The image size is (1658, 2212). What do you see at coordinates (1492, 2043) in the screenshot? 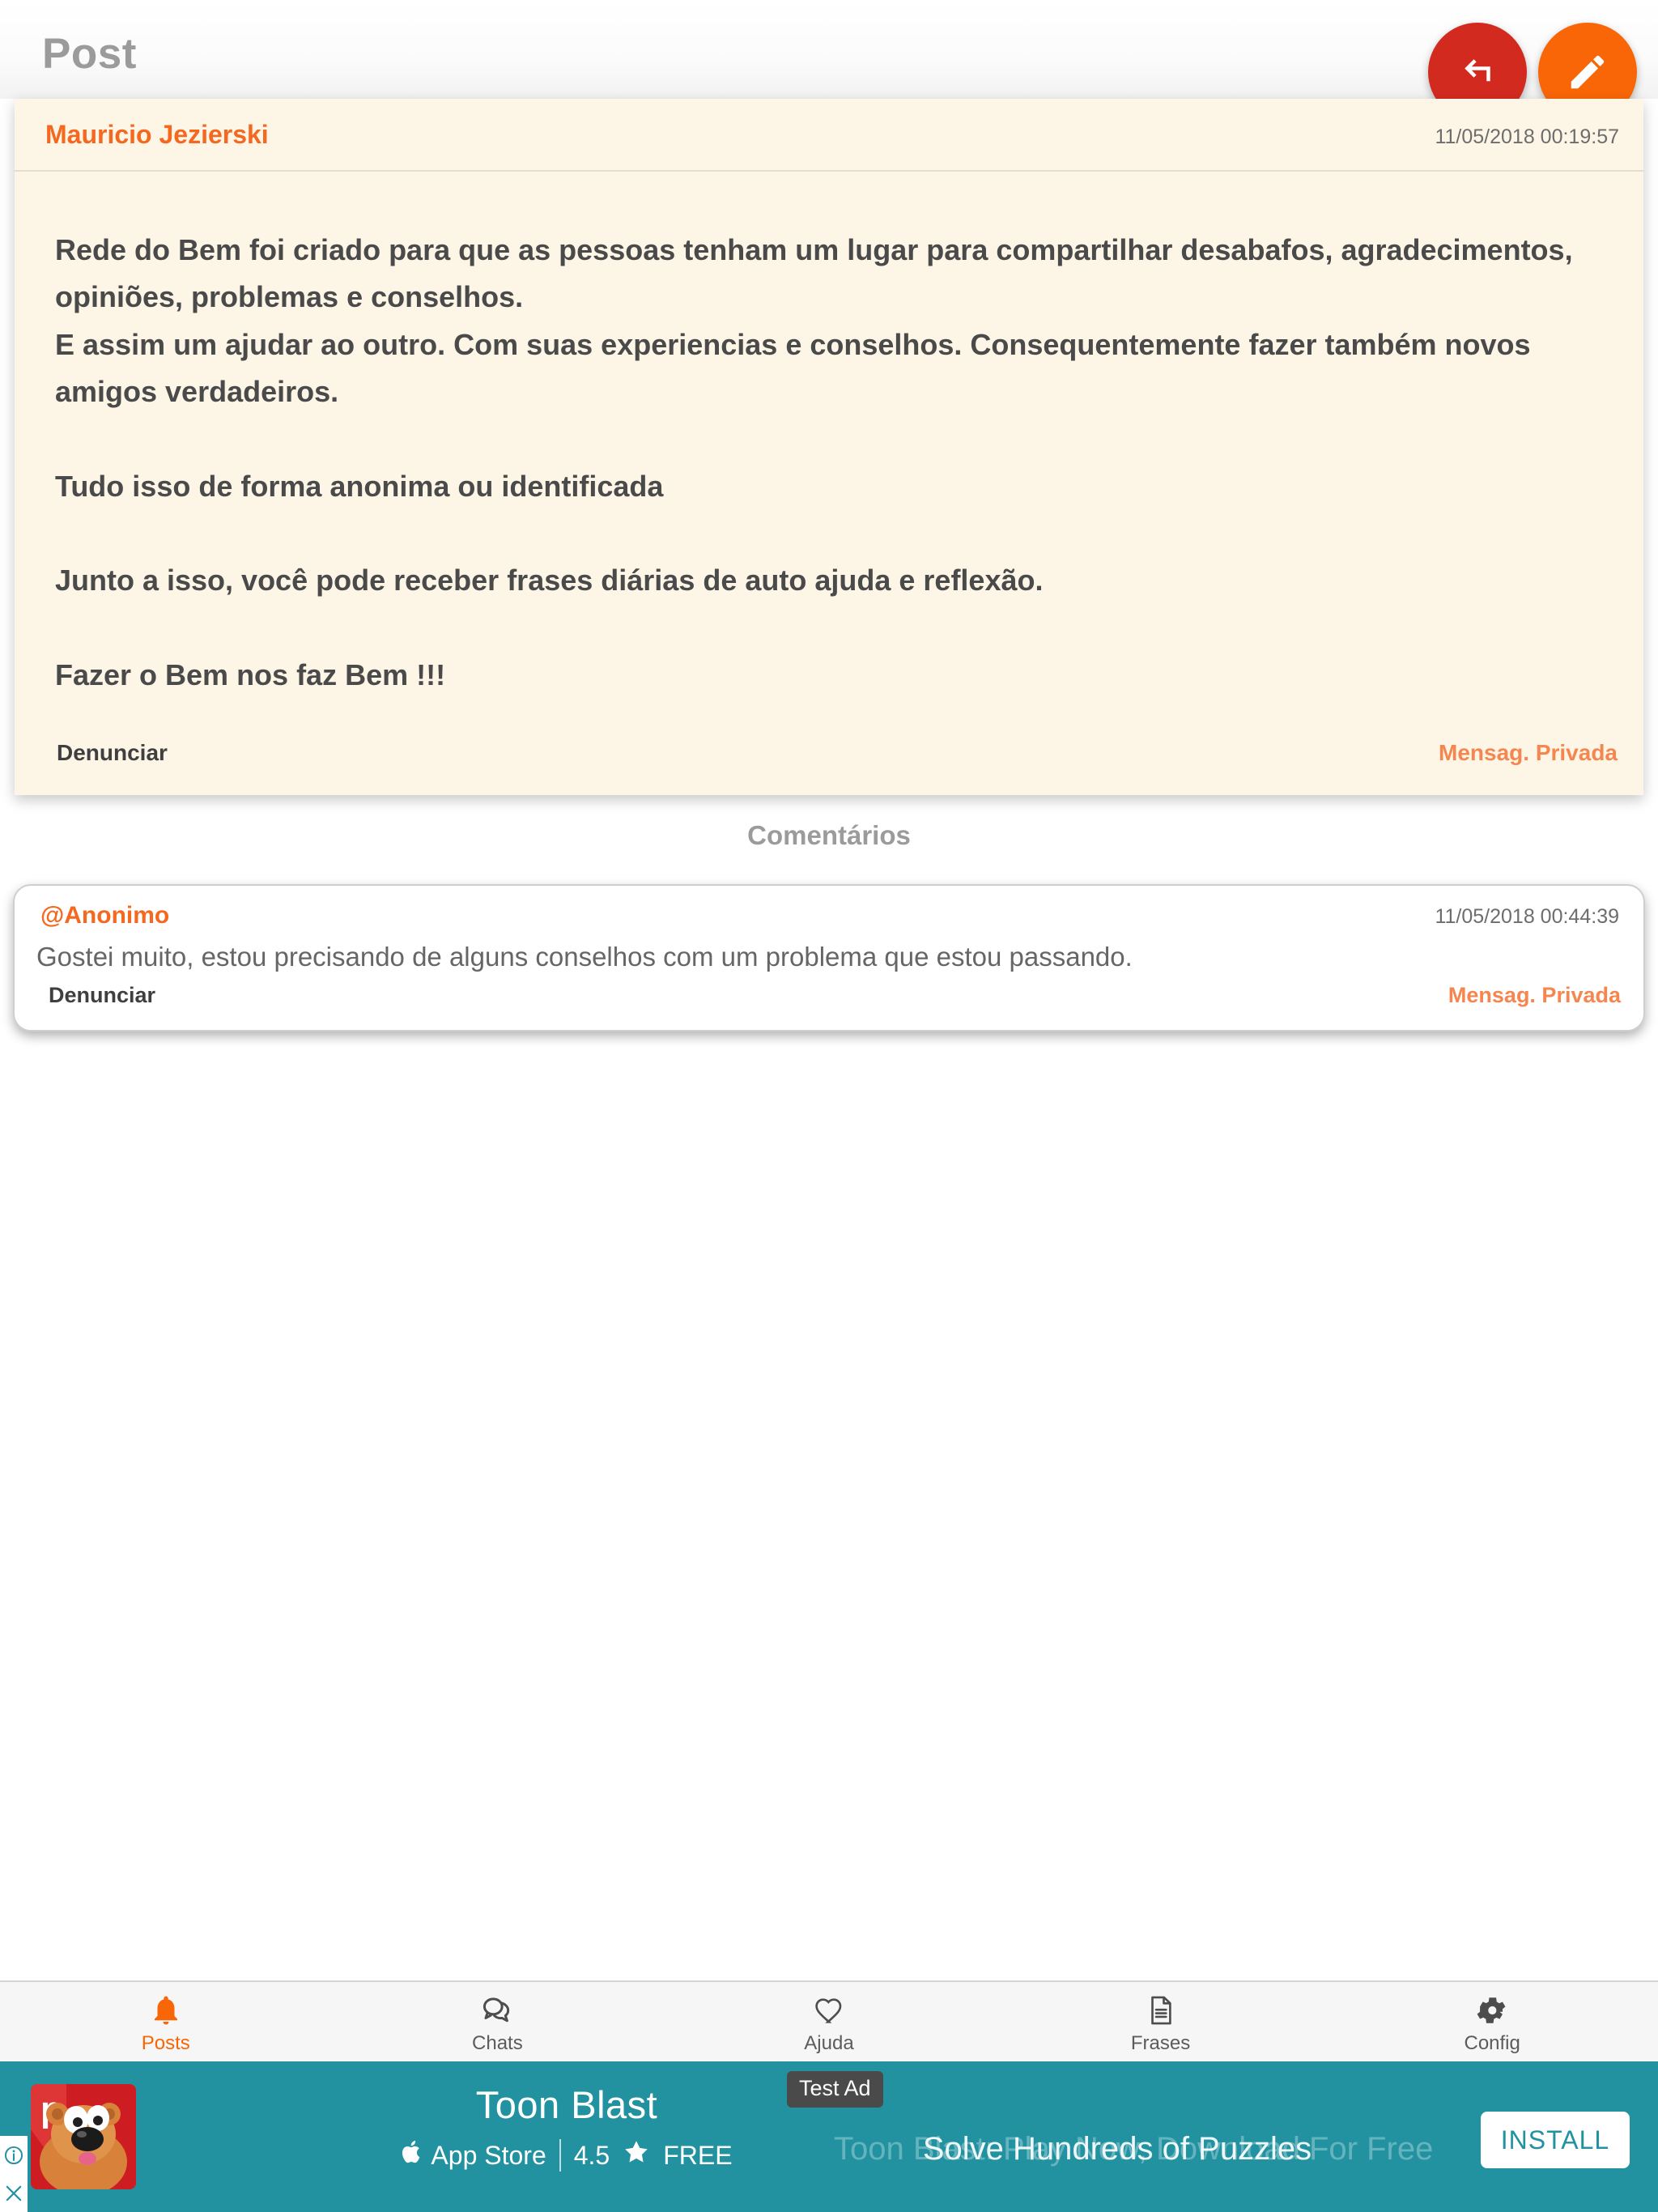
I see `tab-config-label: Config` at bounding box center [1492, 2043].